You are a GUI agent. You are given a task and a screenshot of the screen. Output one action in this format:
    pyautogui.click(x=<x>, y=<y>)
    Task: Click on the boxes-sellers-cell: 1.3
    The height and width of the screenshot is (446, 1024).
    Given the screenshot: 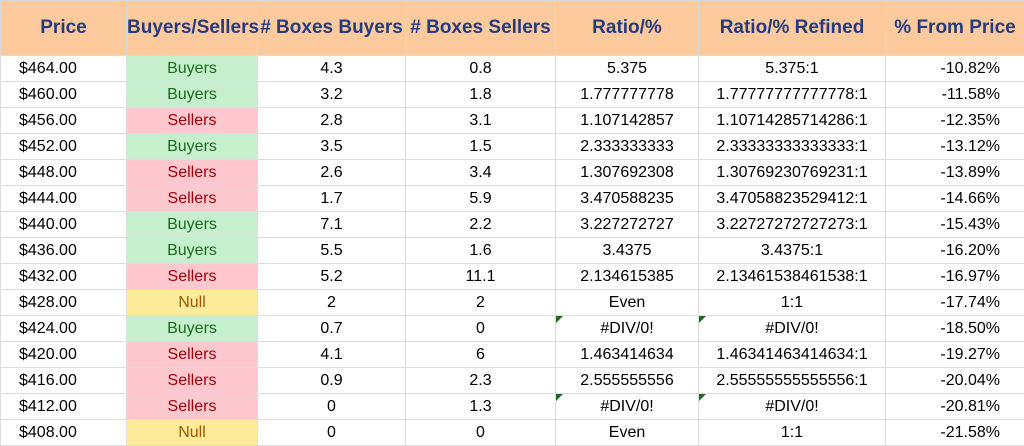 What is the action you would take?
    pyautogui.click(x=481, y=407)
    